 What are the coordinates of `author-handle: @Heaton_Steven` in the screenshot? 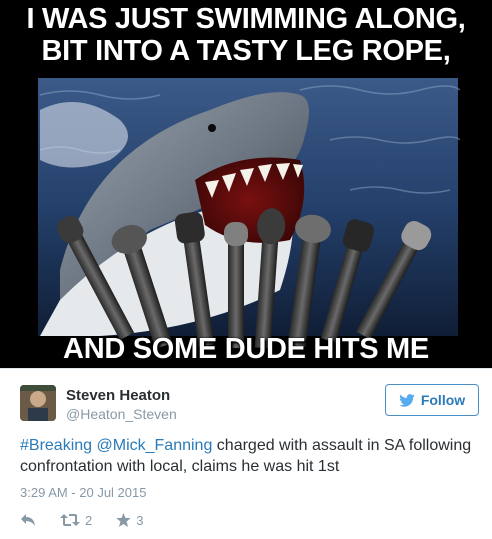 It's located at (121, 414).